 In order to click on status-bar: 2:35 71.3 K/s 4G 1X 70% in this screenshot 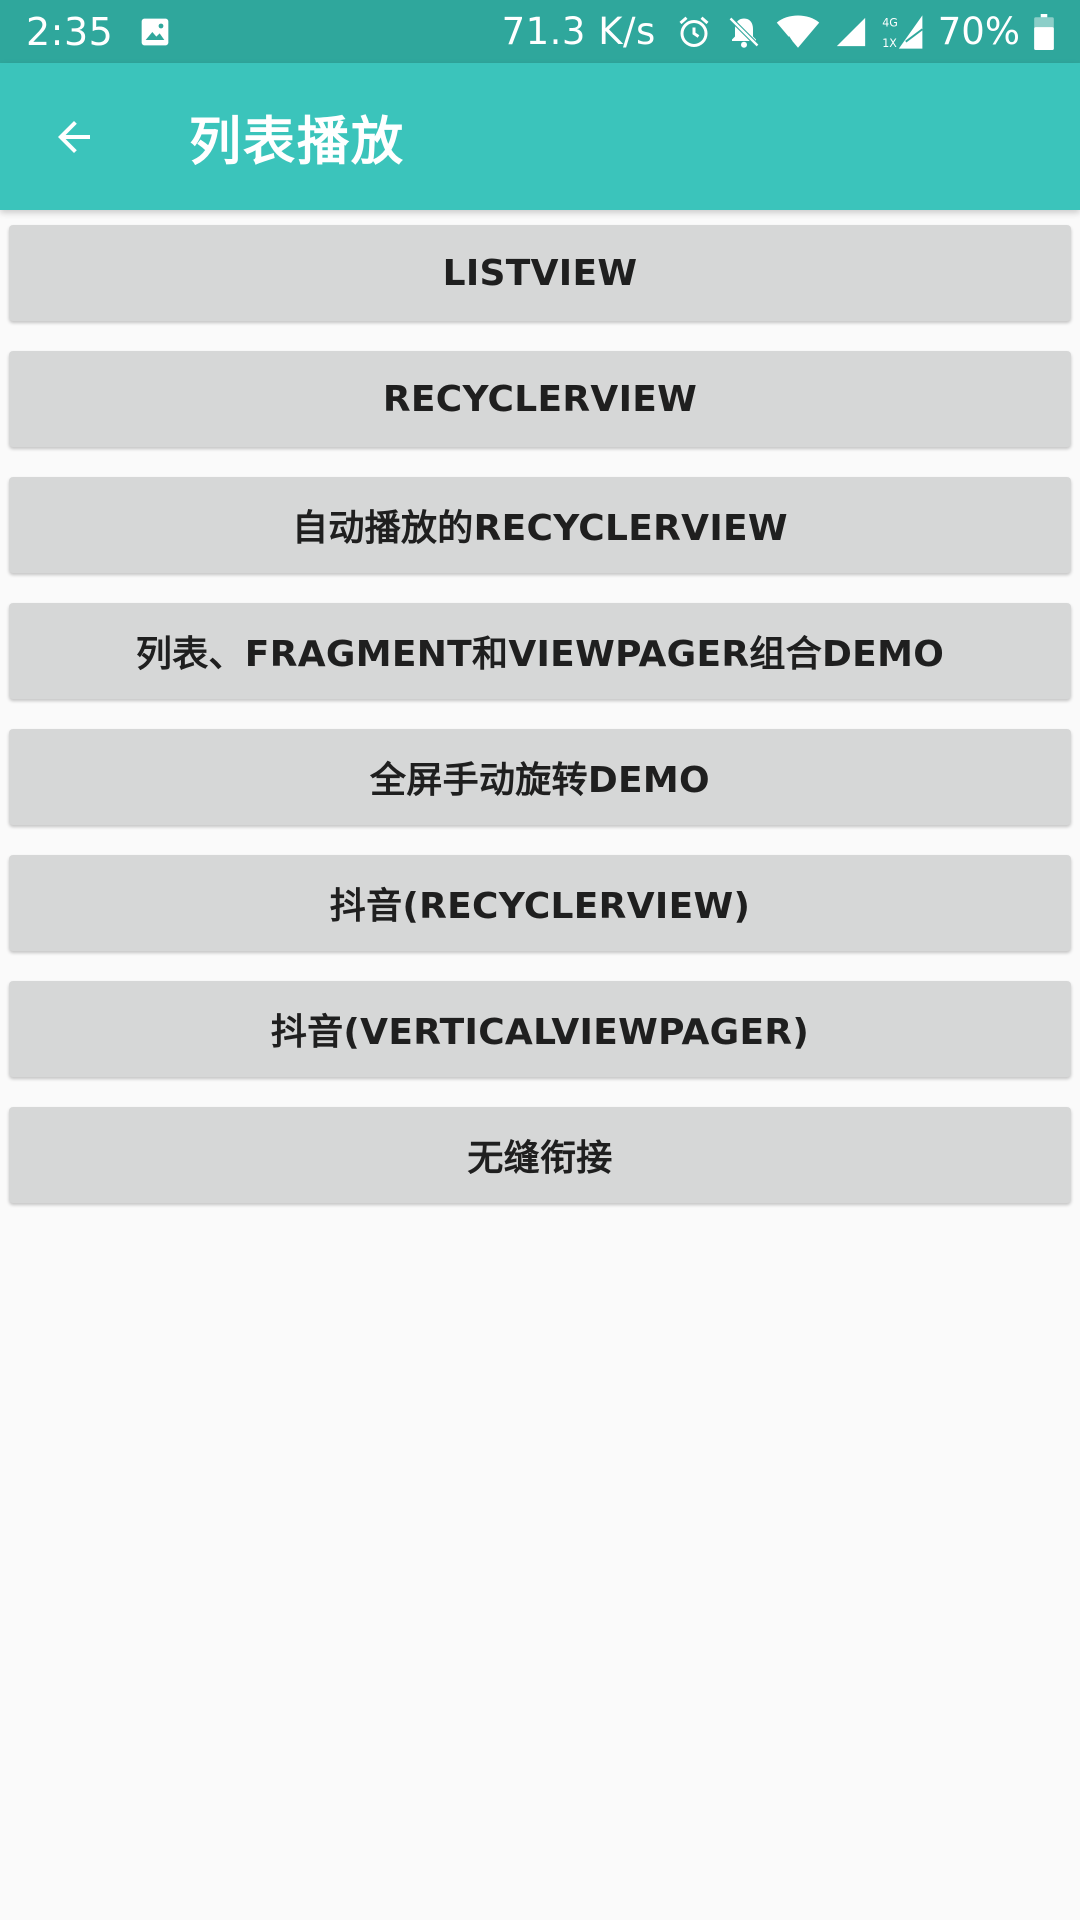, I will do `click(540, 31)`.